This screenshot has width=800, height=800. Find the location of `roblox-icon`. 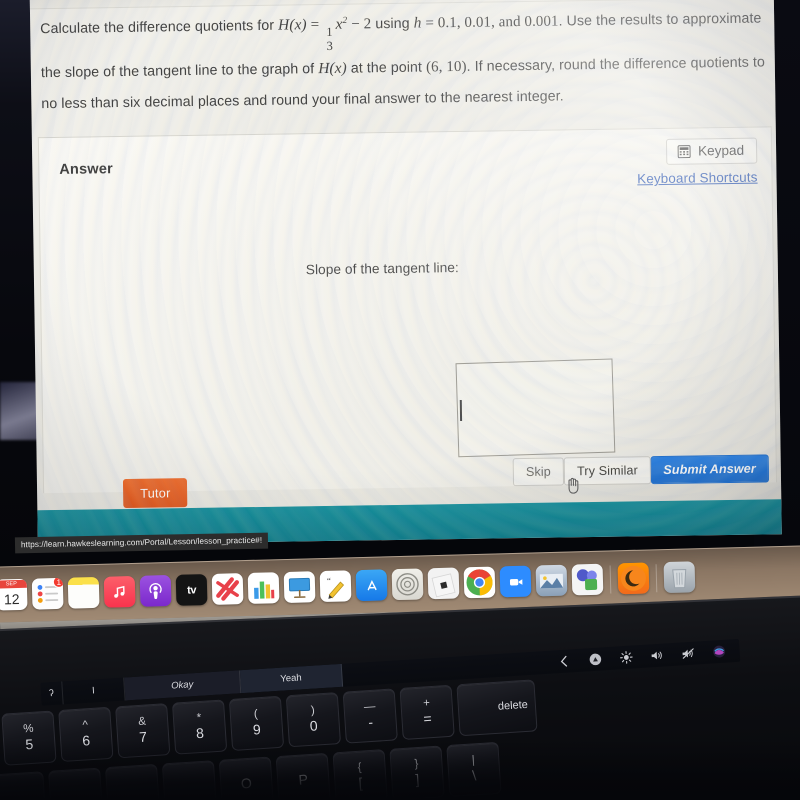

roblox-icon is located at coordinates (443, 585).